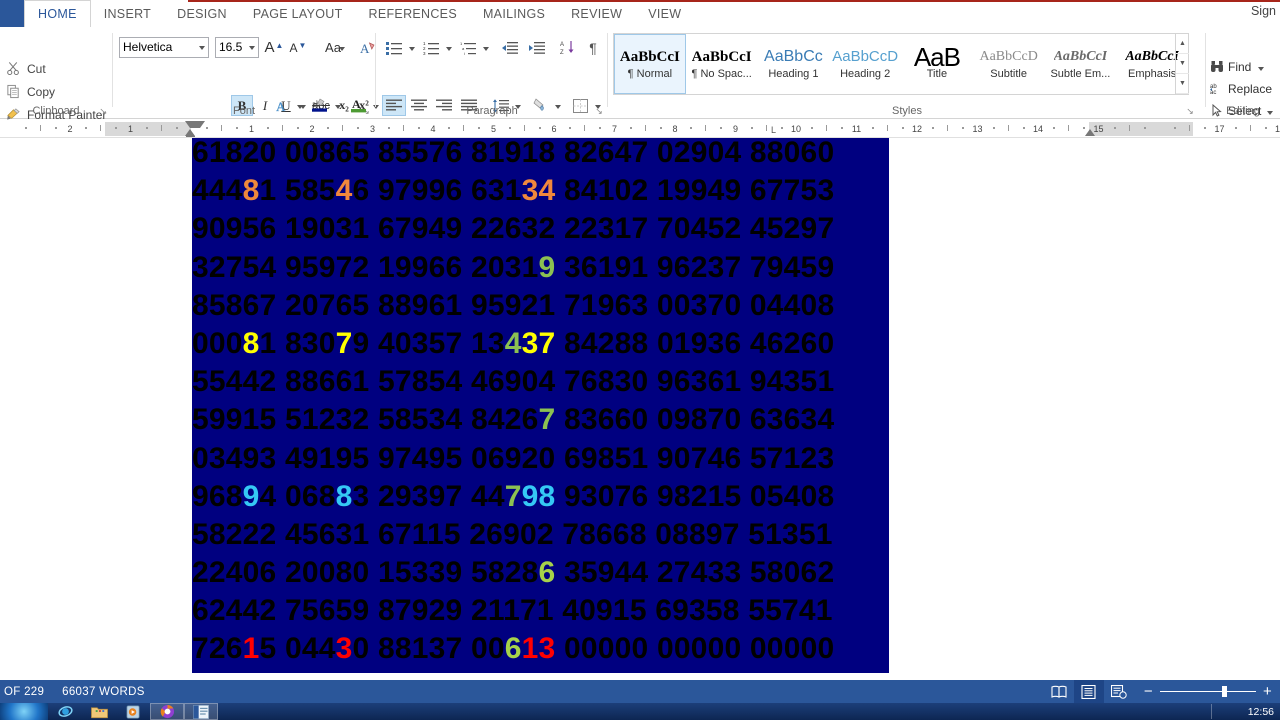 The image size is (1280, 720). I want to click on multilevel-list-dropdown, so click(485, 47).